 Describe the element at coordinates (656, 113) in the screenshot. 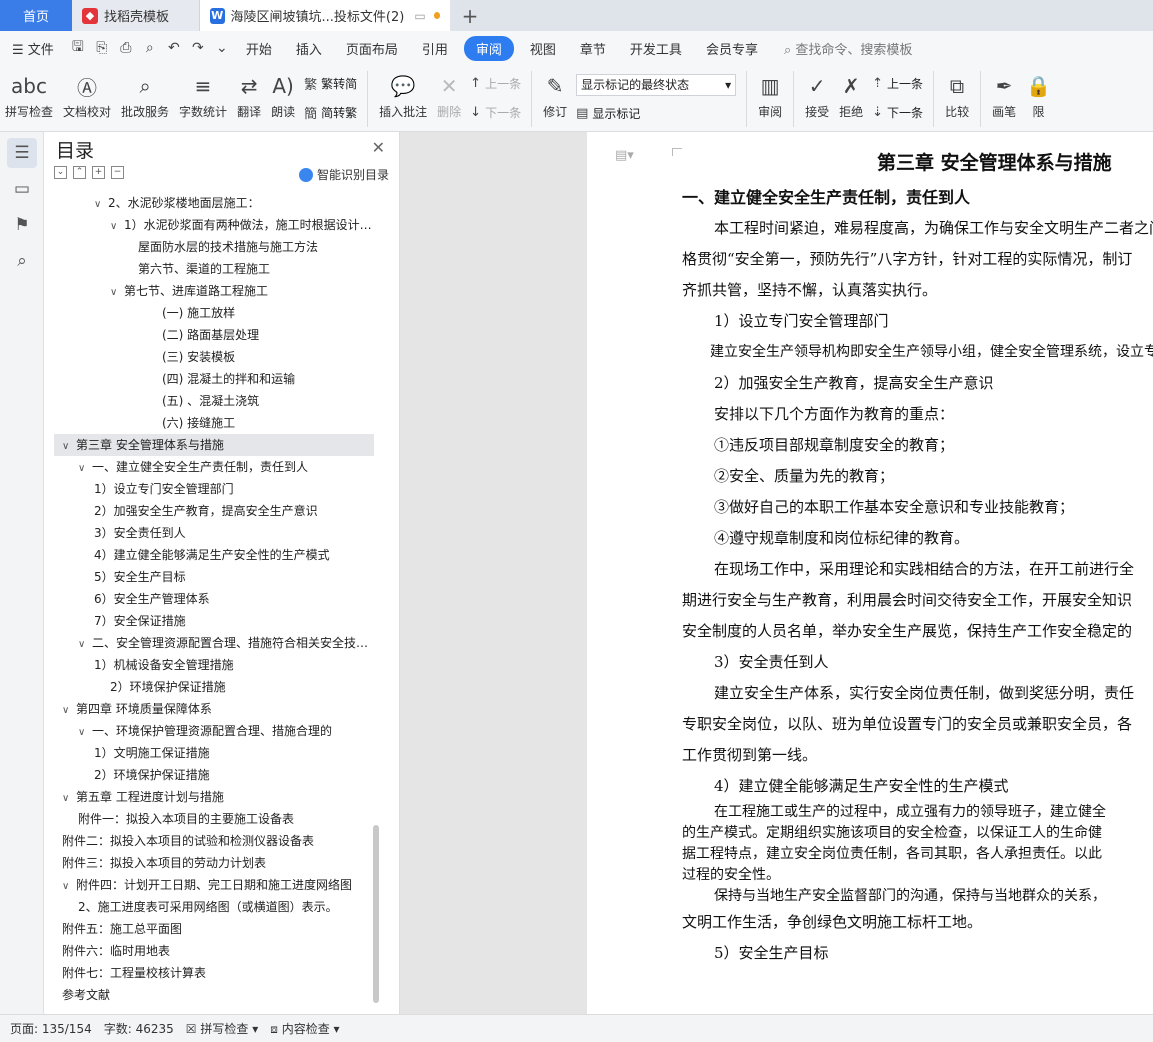

I see `show-markup-button: ▤ 显示标记` at that location.